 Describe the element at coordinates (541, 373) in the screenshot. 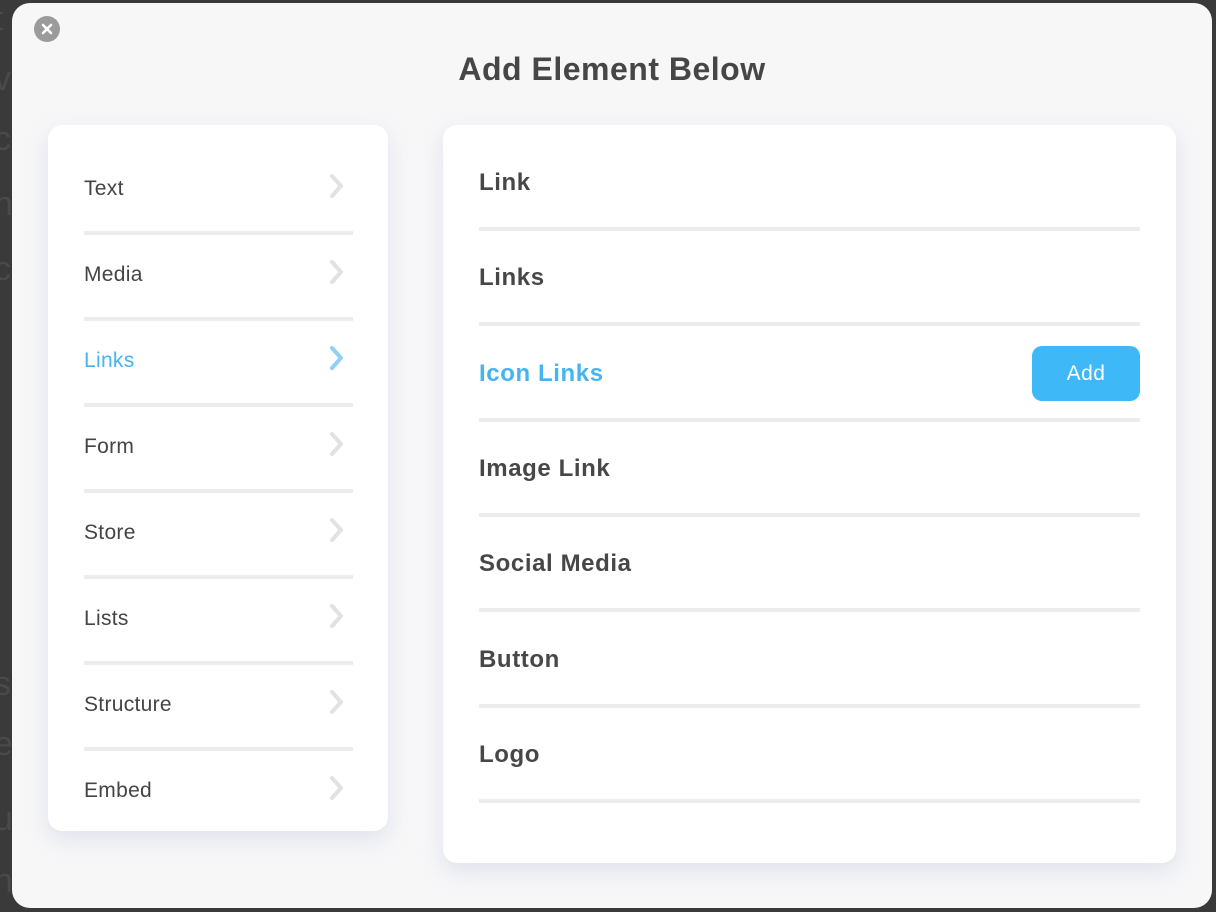

I see `element-label: Icon Links` at that location.